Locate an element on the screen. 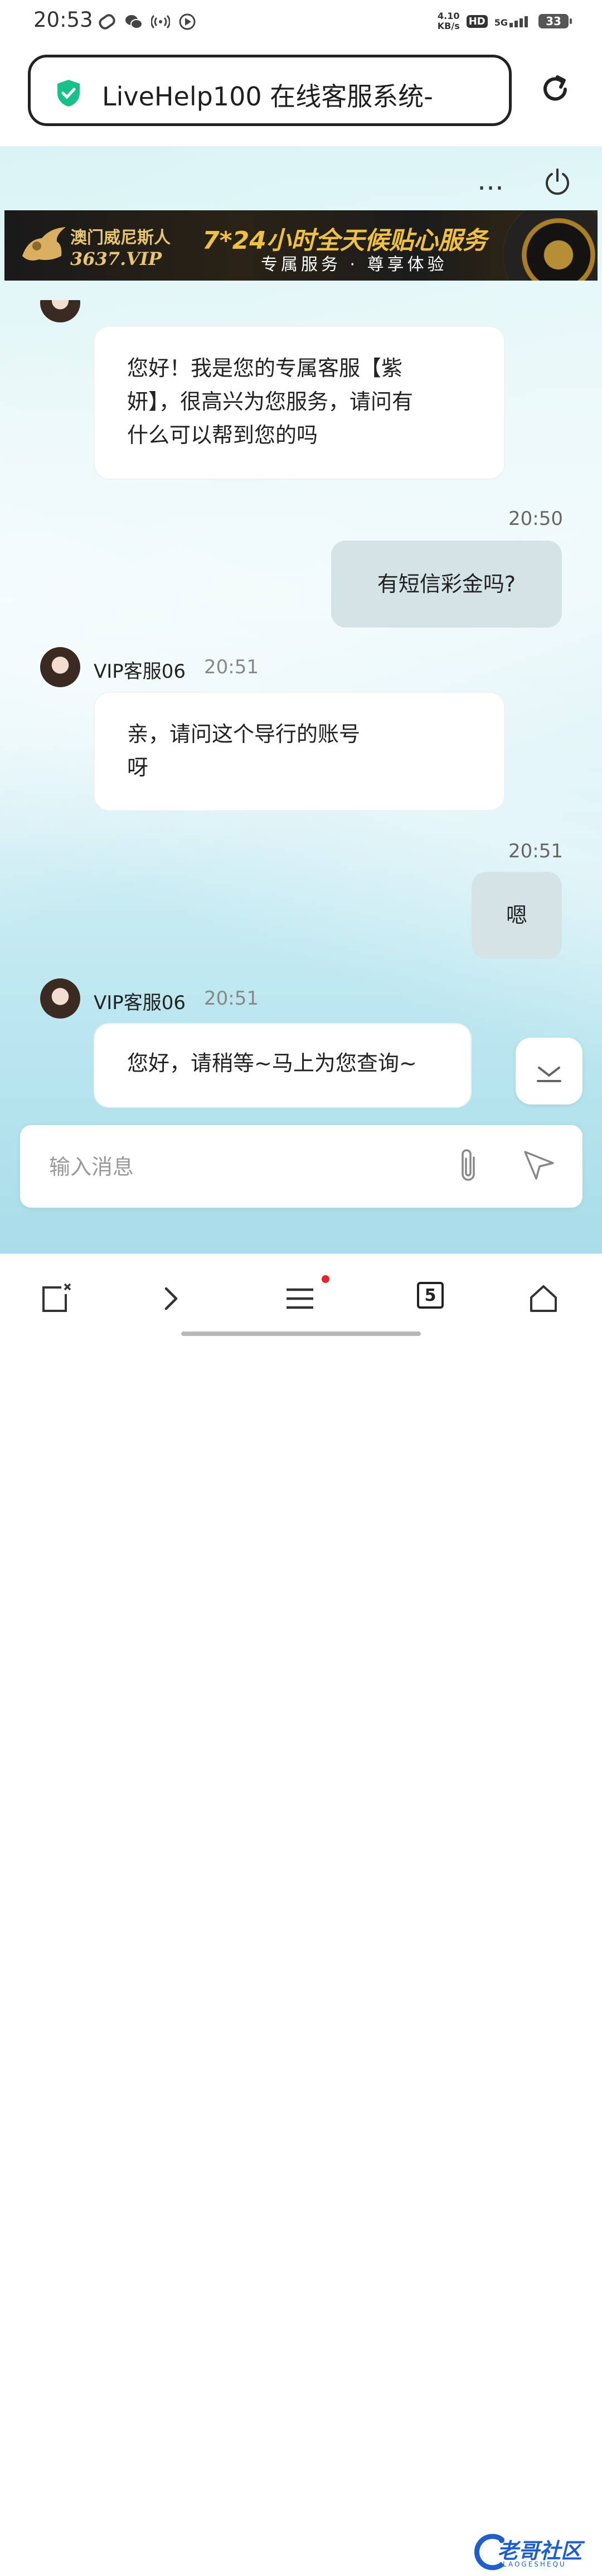  message-composer is located at coordinates (301, 1166).